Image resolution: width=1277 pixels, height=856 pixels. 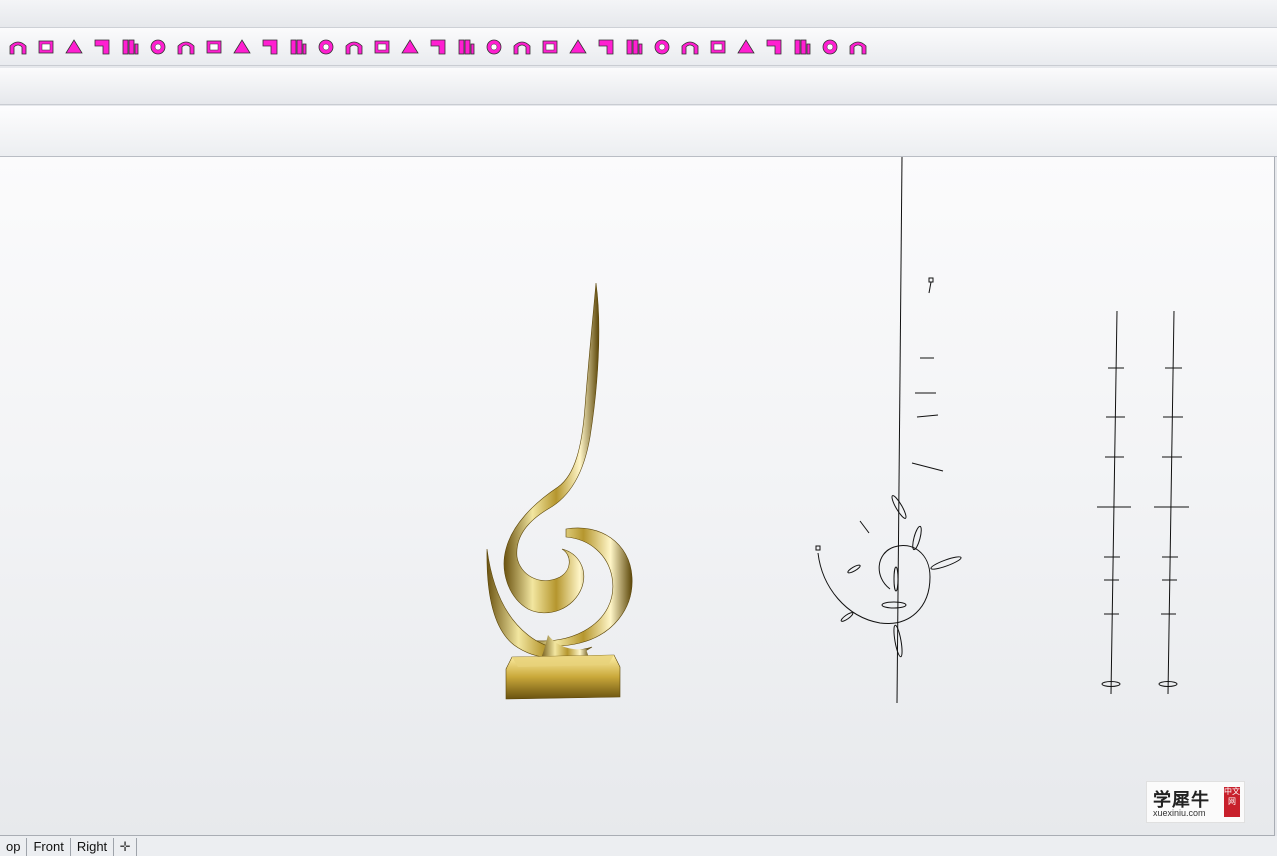 What do you see at coordinates (494, 47) in the screenshot?
I see `fold-arrow-icon` at bounding box center [494, 47].